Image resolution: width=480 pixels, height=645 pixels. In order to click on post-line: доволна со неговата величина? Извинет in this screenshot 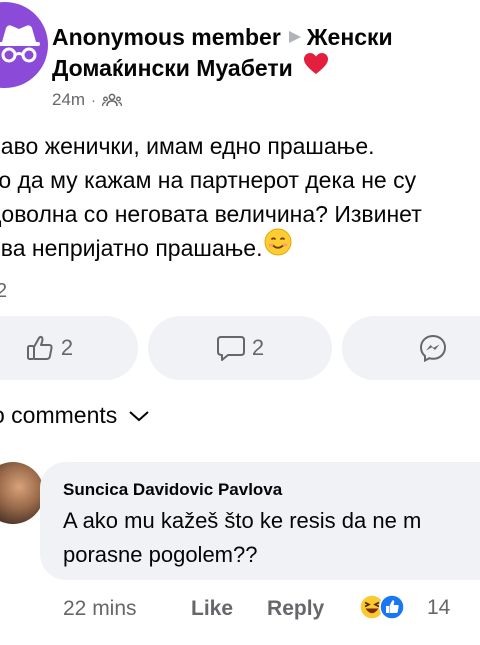, I will do `click(211, 214)`.